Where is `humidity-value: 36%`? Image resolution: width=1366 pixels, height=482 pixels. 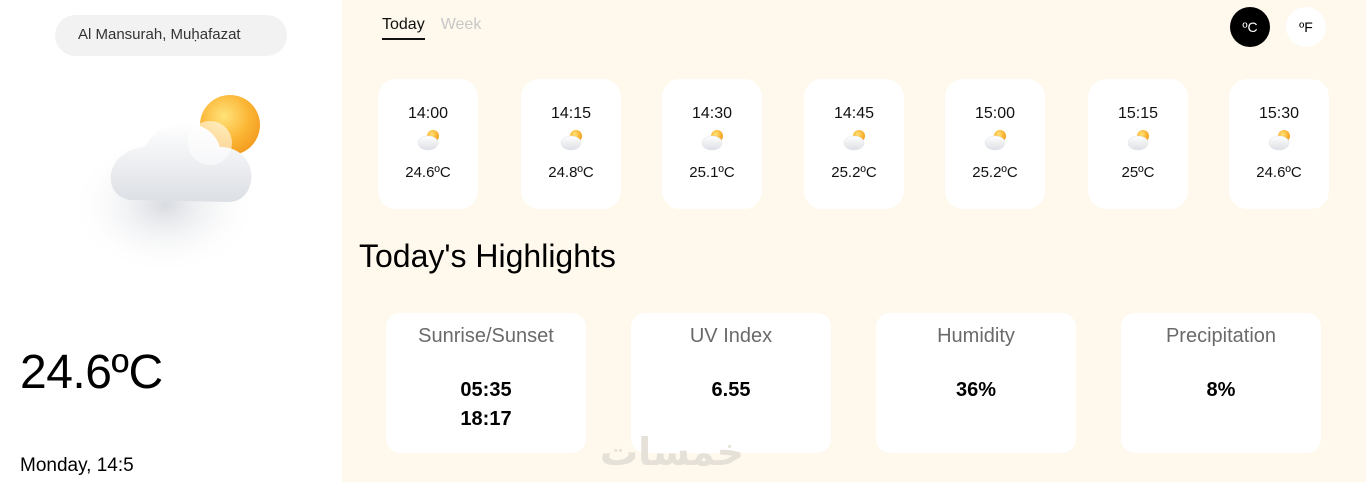 humidity-value: 36% is located at coordinates (976, 390).